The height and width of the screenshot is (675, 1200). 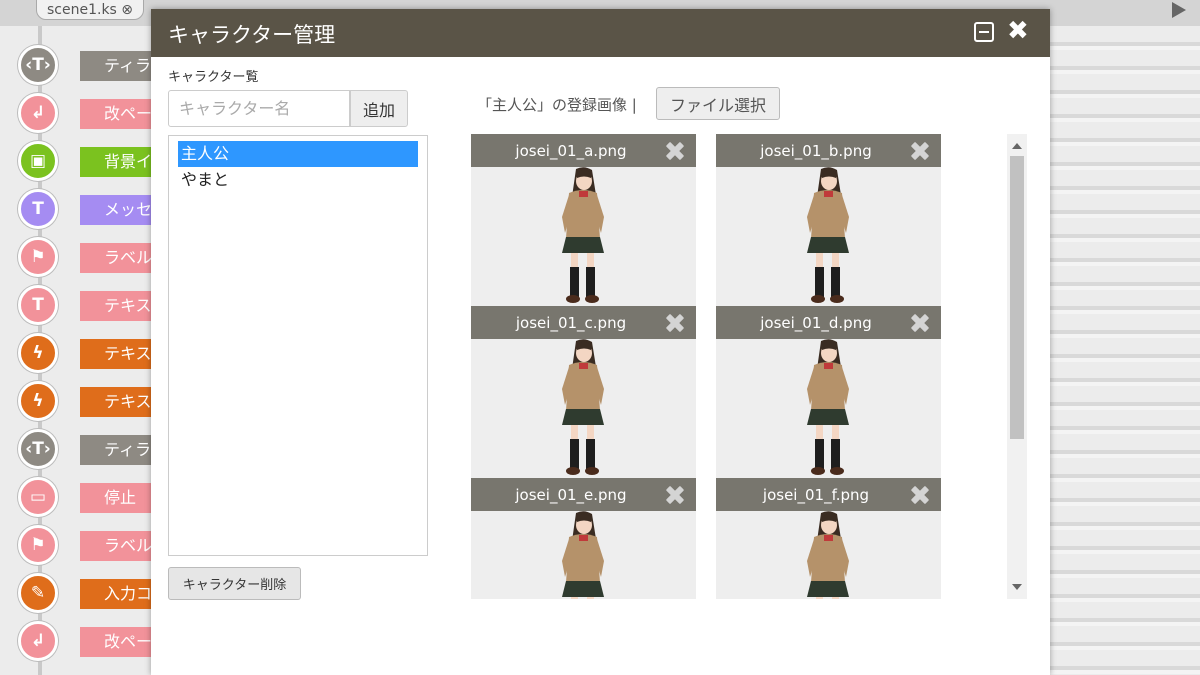 I want to click on scroll-up-arrow-icon, so click(x=1017, y=146).